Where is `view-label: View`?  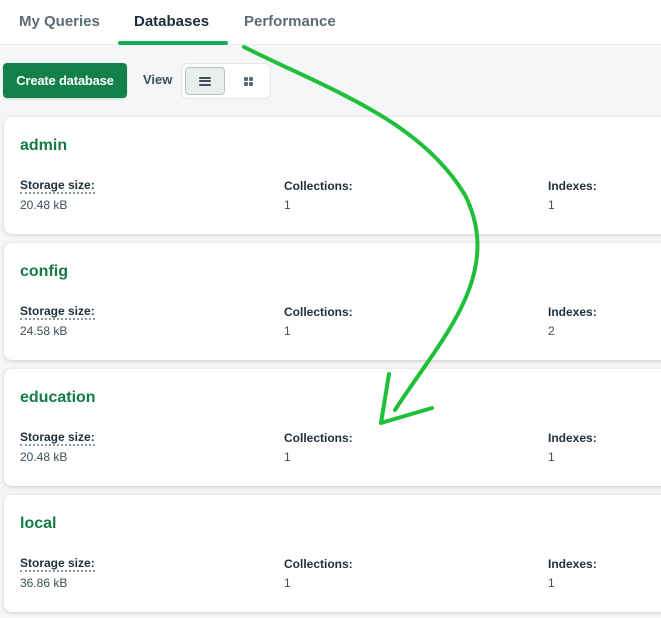 view-label: View is located at coordinates (158, 79).